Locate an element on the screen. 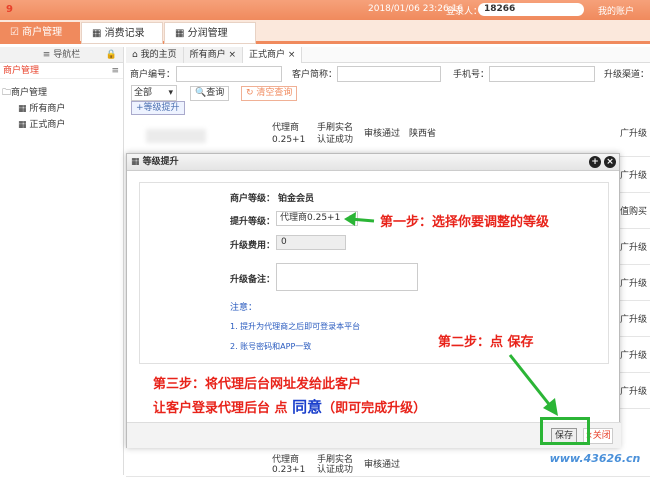  maximize-icon: + is located at coordinates (595, 162).